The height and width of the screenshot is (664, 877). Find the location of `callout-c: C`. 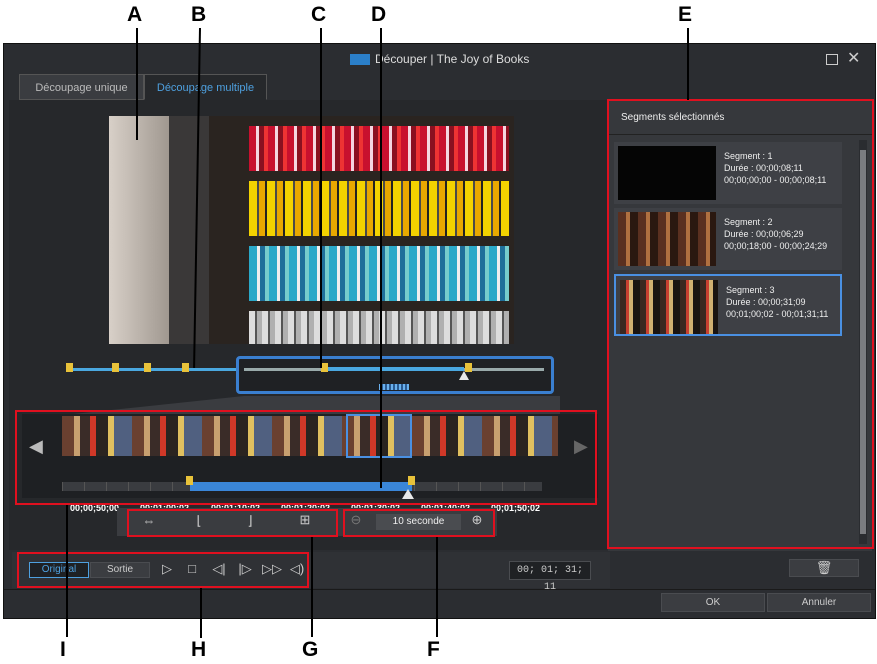

callout-c: C is located at coordinates (319, 14).